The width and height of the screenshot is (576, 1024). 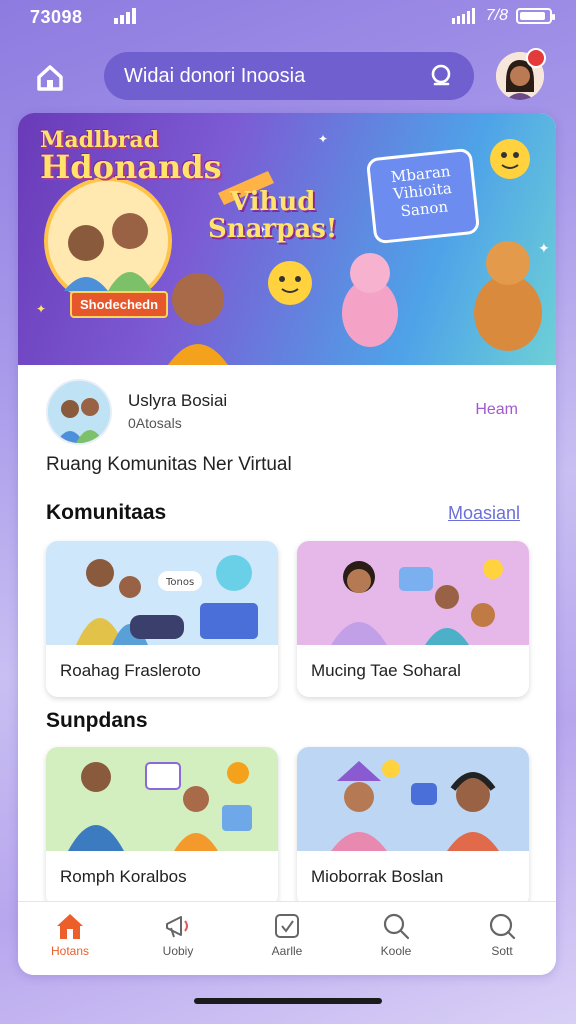 I want to click on tile-label: Romph Koralbos, so click(x=123, y=876).